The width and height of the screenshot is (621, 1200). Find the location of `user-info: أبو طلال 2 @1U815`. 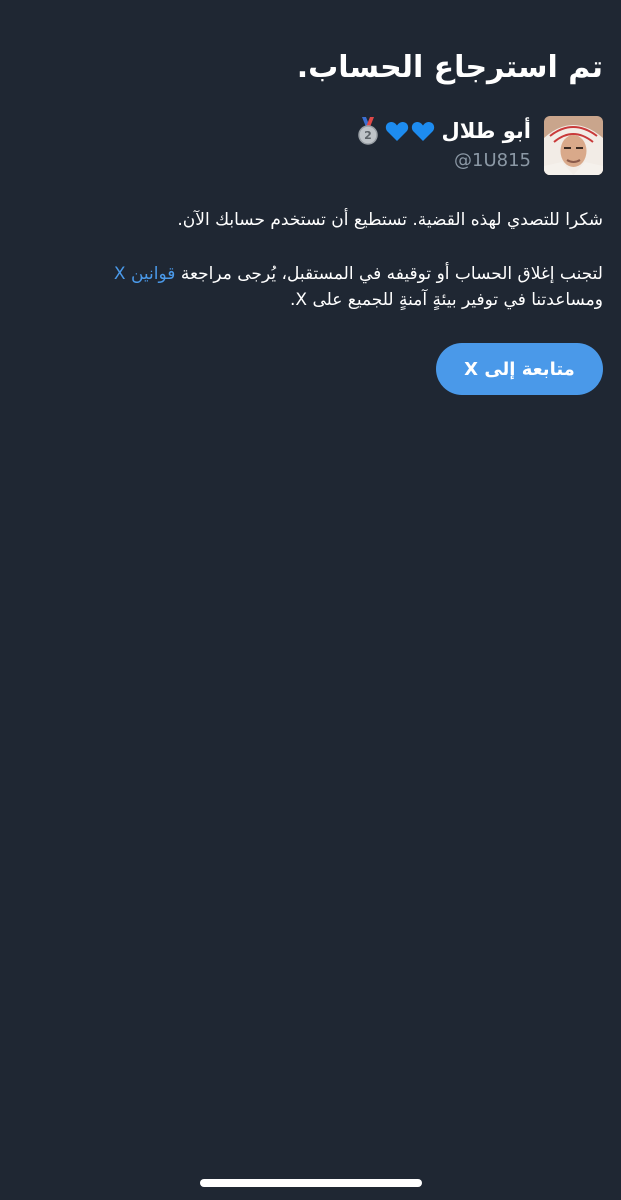

user-info: أبو طلال 2 @1U815 is located at coordinates (480, 147).